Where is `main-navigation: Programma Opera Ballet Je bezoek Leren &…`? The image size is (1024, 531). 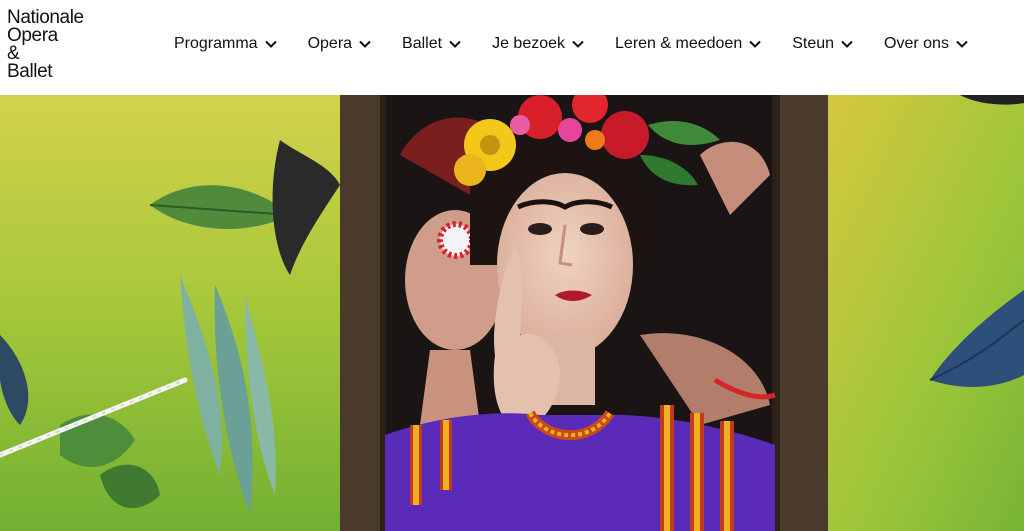 main-navigation: Programma Opera Ballet Je bezoek Leren &… is located at coordinates (571, 44).